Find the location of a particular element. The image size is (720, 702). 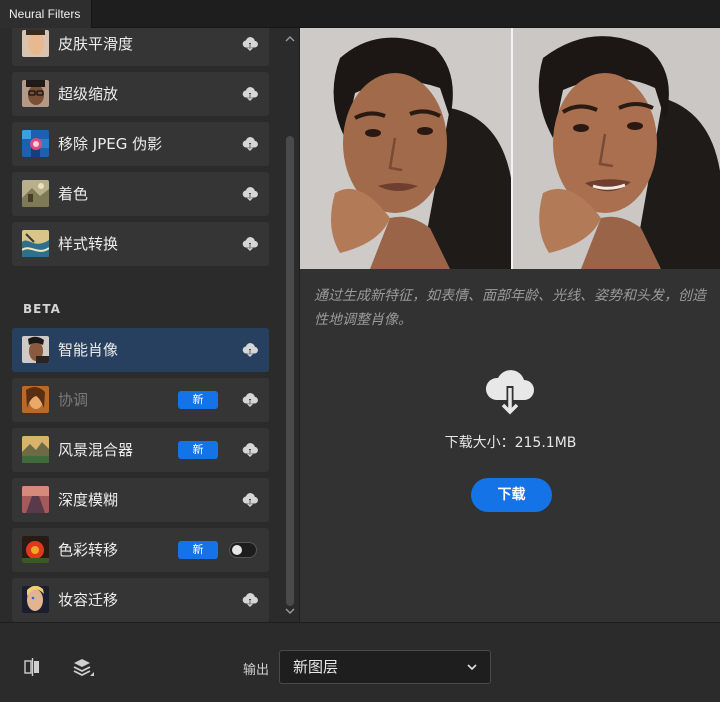

makeup-transfer-thumbnail is located at coordinates (35, 599).